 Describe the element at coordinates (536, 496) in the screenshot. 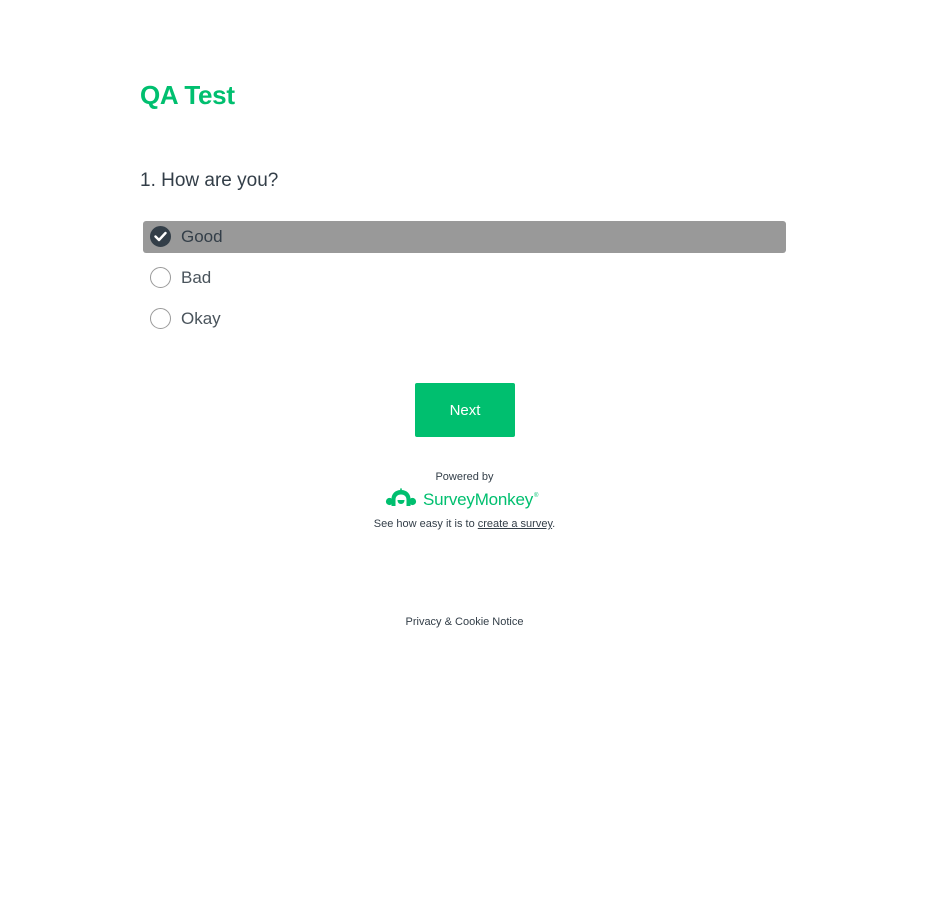

I see `trademark-icon: ®` at that location.